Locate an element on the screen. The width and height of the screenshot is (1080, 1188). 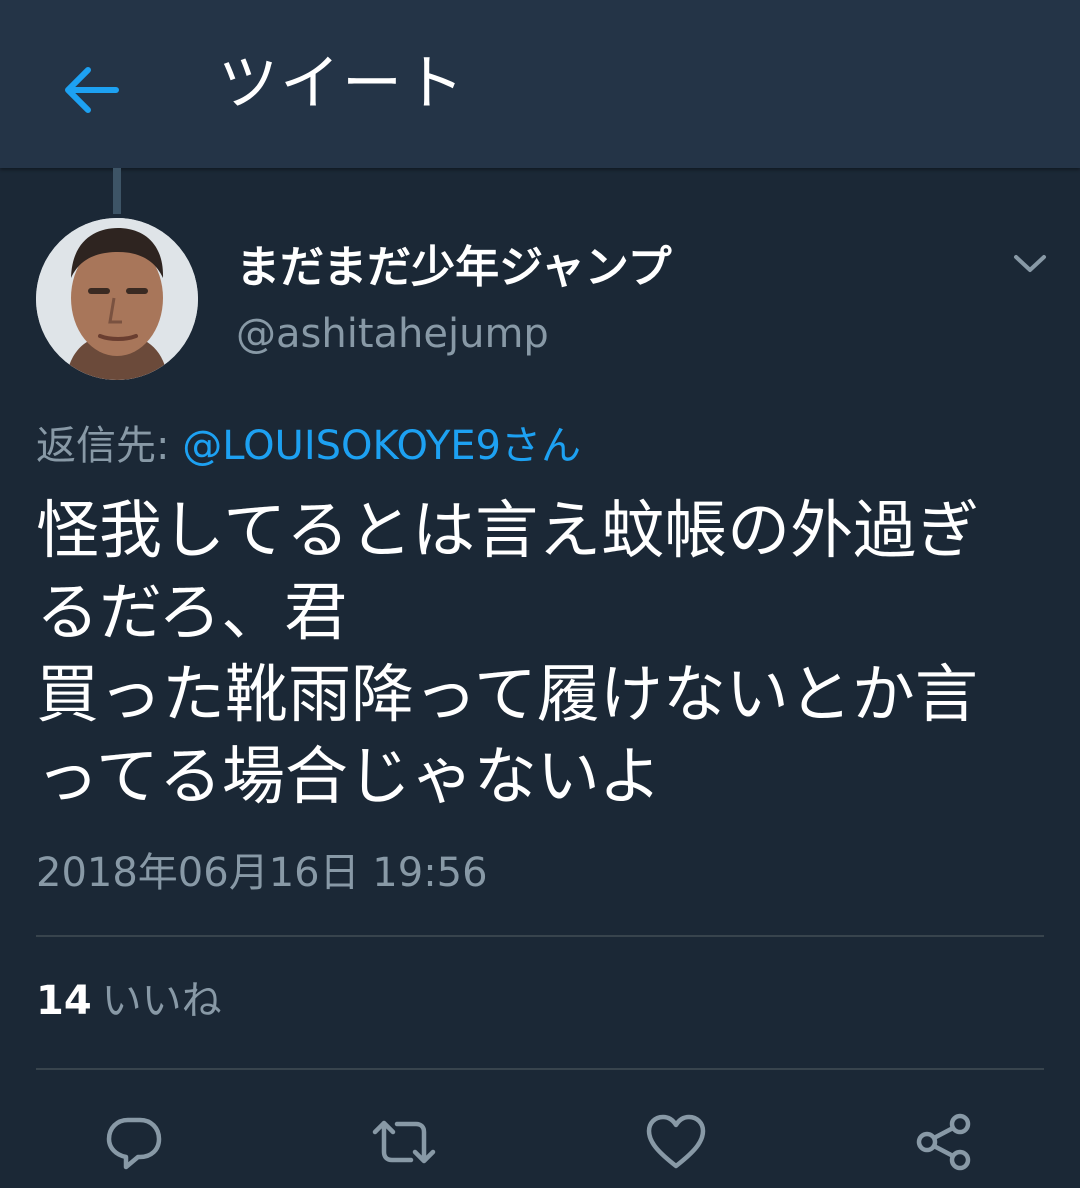
retweet-icon is located at coordinates (404, 1142).